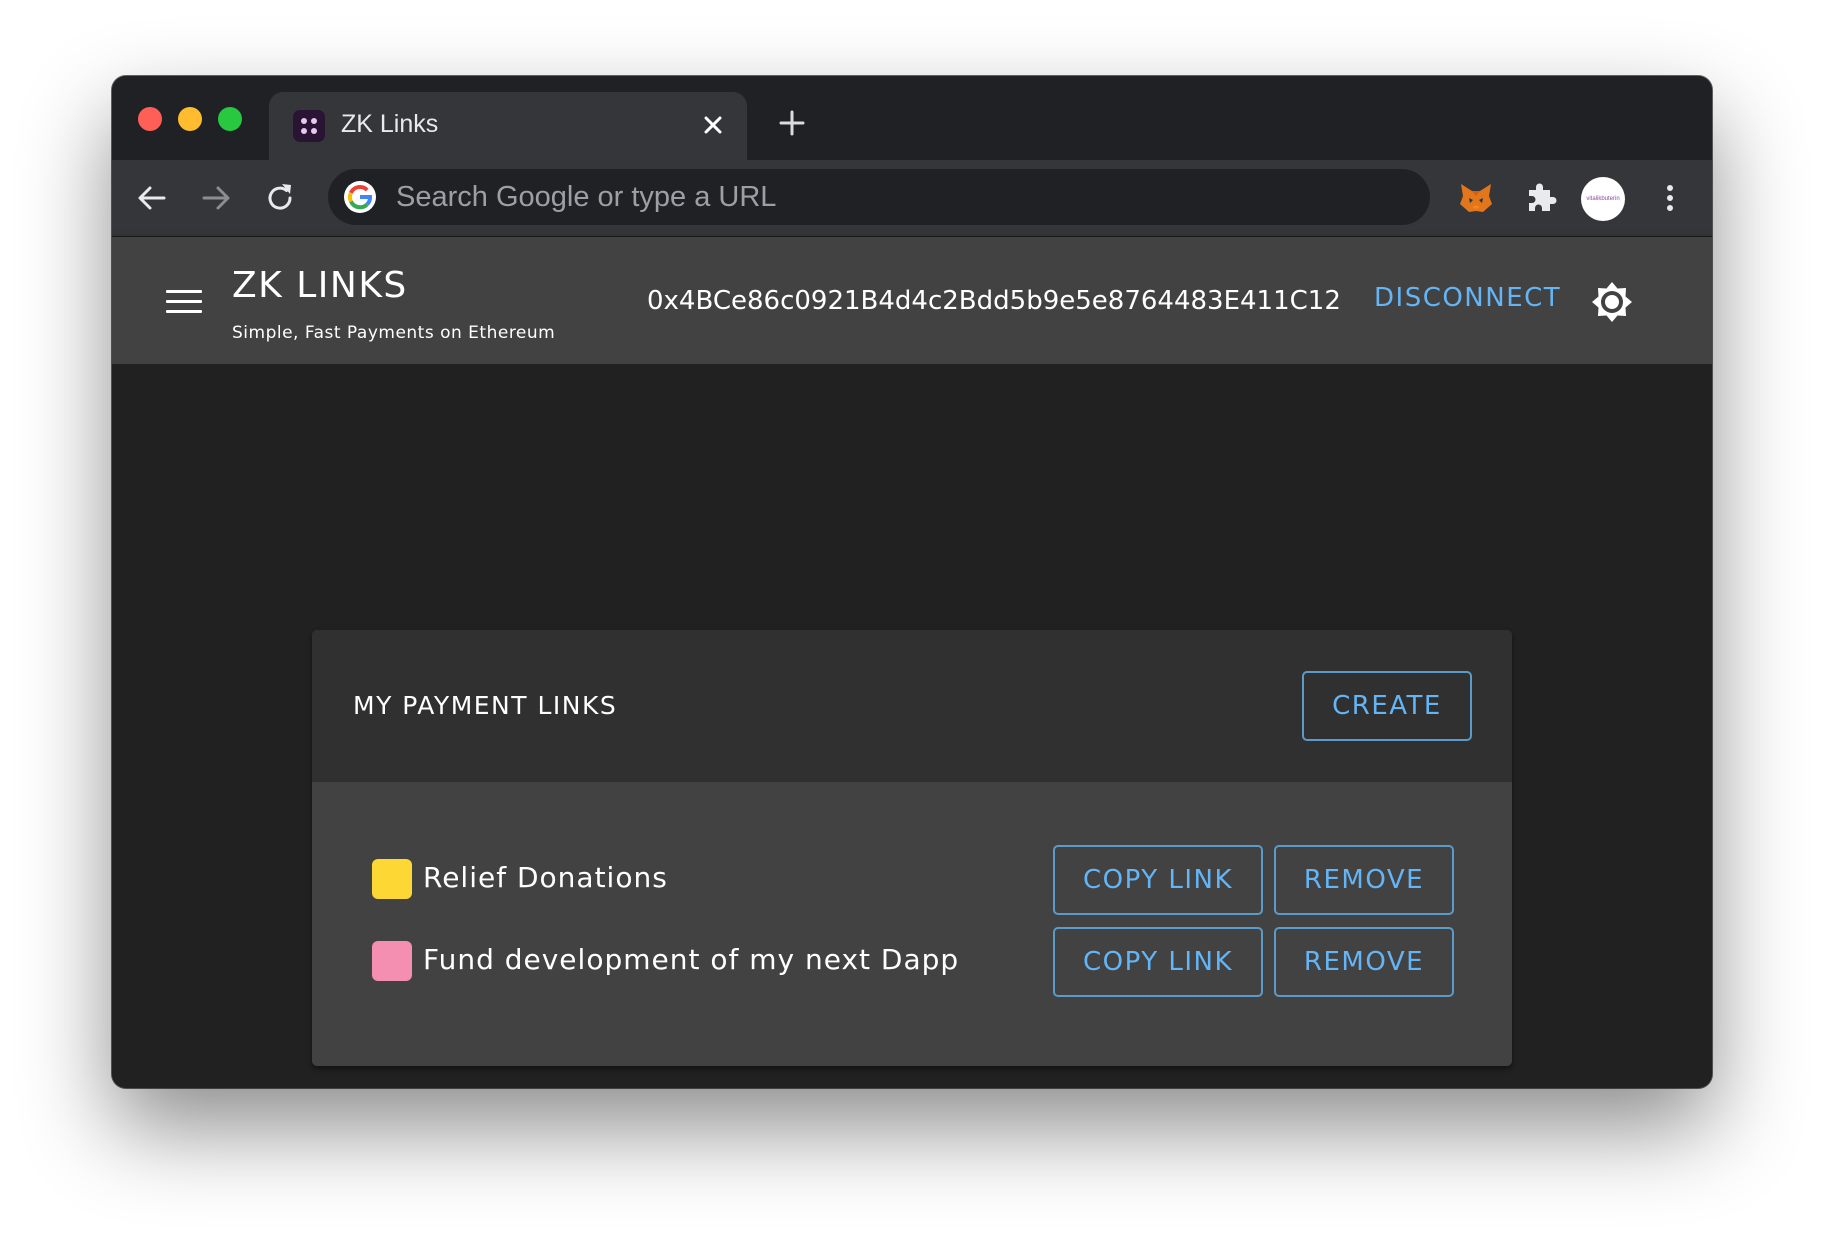 This screenshot has width=1824, height=1236. I want to click on tab-favicon-icon, so click(309, 126).